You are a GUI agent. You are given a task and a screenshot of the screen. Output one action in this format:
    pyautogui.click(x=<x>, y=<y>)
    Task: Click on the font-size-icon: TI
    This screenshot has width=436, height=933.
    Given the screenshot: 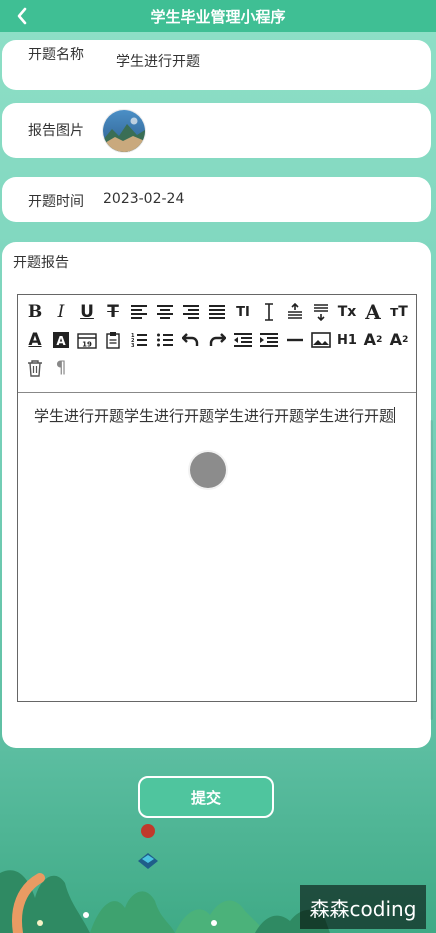 What is the action you would take?
    pyautogui.click(x=243, y=312)
    